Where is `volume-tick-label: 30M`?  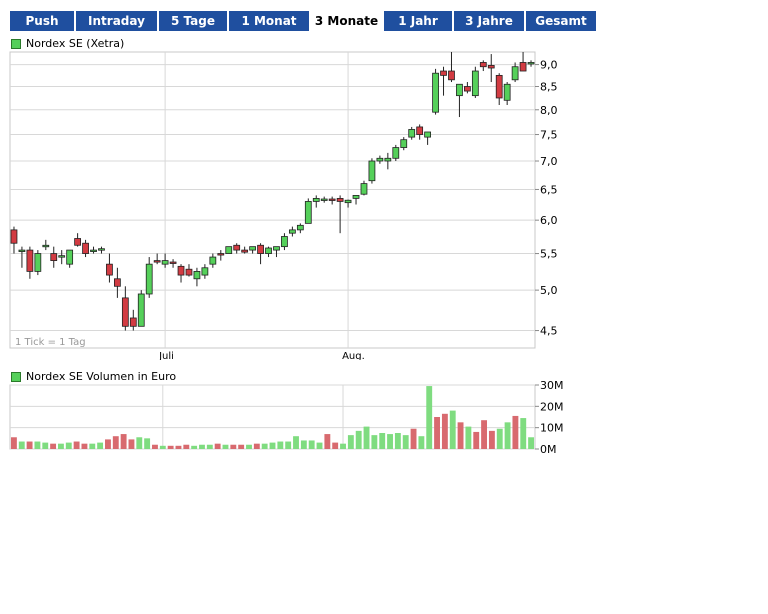
volume-tick-label: 30M is located at coordinates (552, 386).